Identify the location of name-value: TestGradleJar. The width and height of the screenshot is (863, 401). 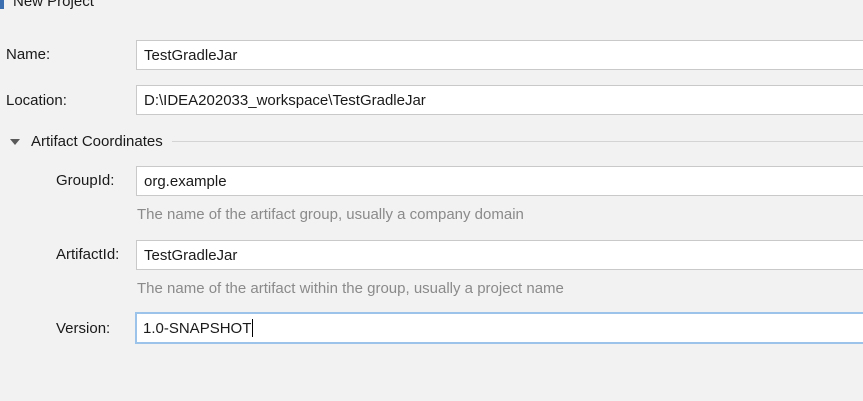
(191, 55).